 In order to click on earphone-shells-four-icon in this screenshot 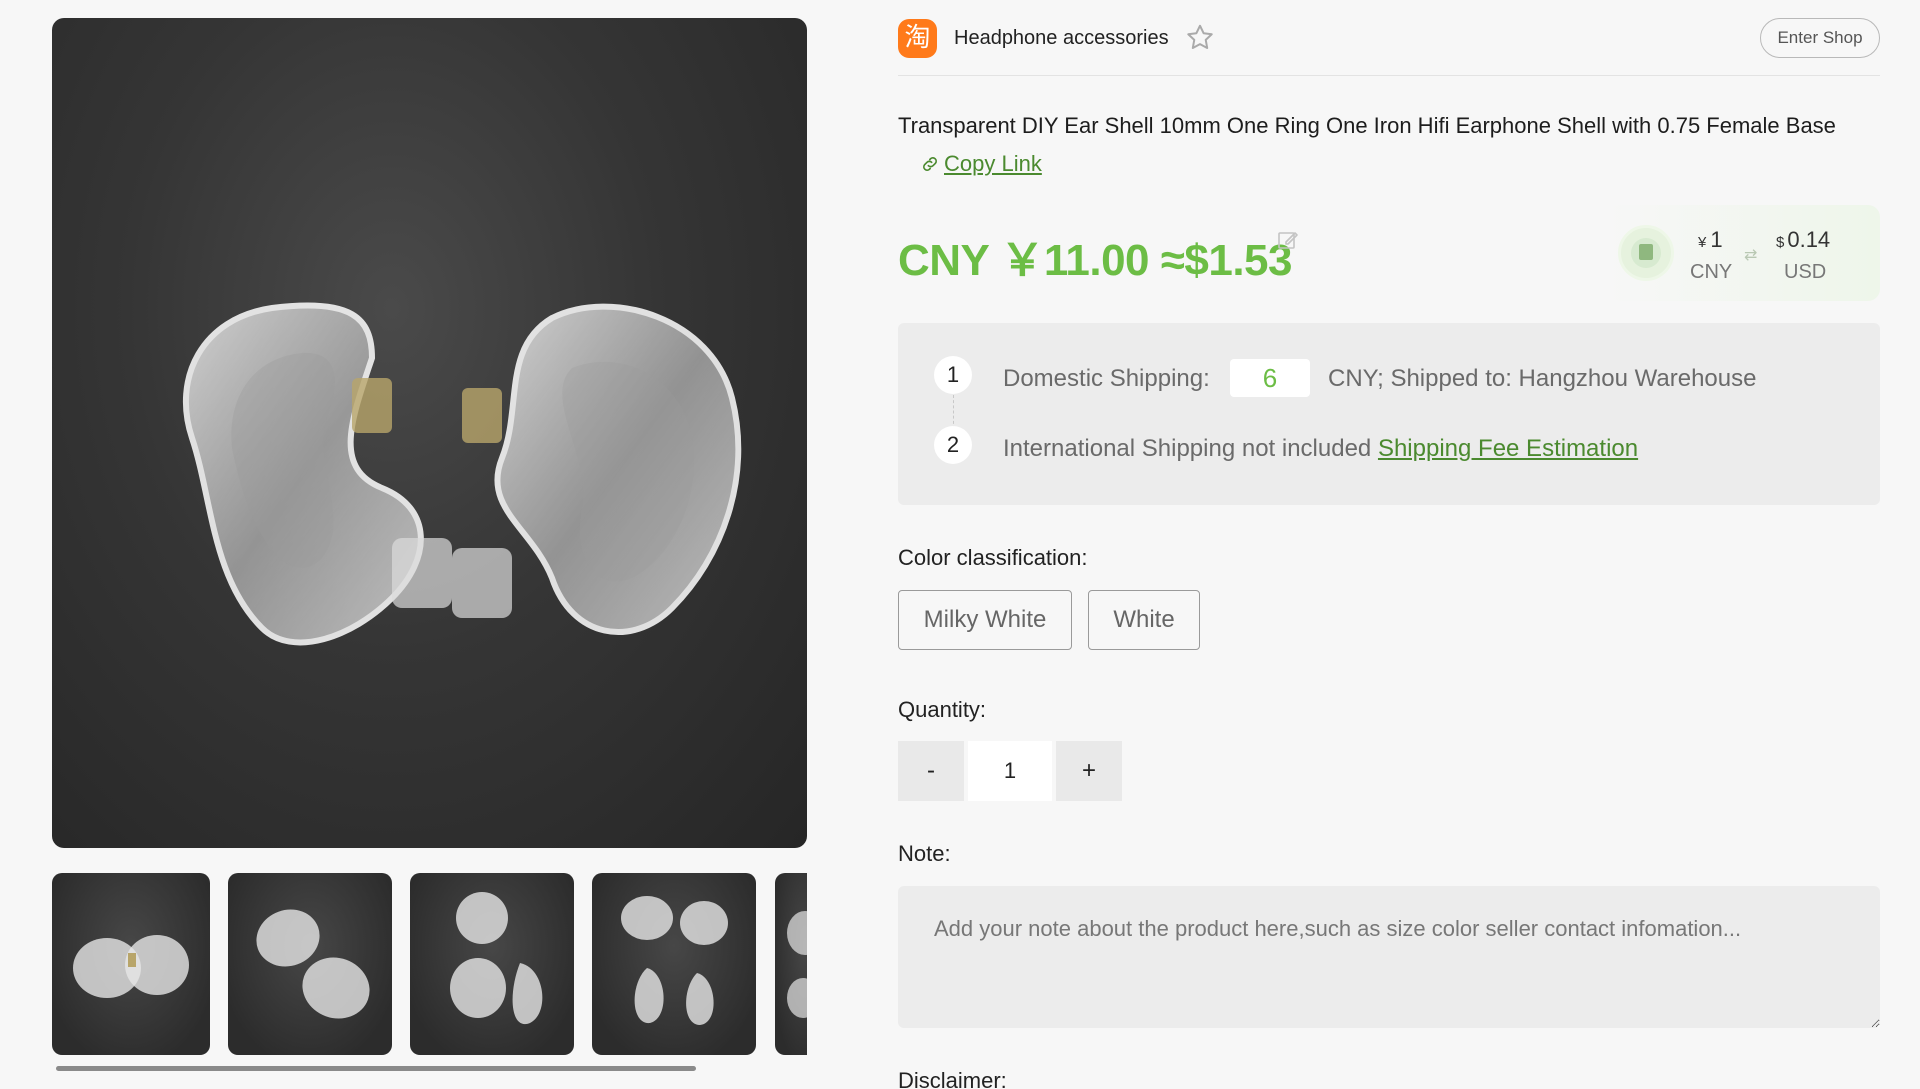, I will do `click(674, 960)`.